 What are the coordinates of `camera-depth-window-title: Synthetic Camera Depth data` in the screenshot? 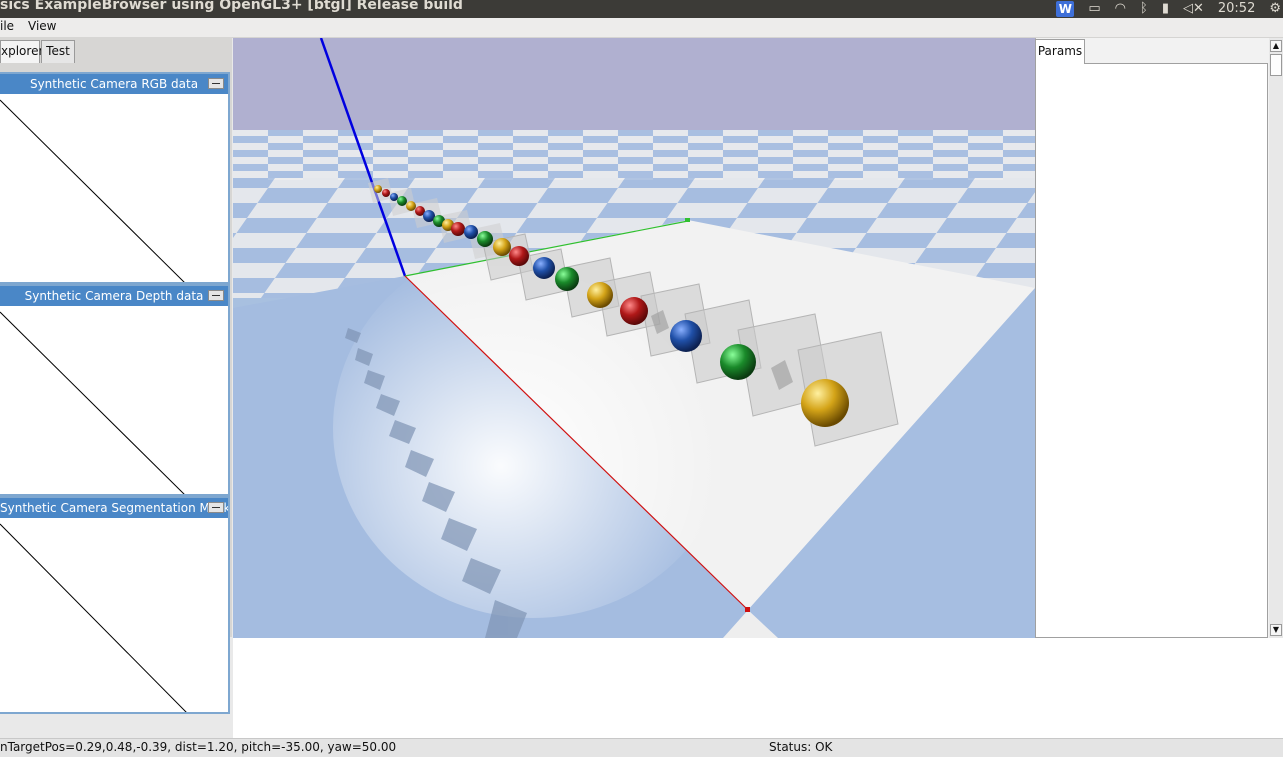 It's located at (114, 296).